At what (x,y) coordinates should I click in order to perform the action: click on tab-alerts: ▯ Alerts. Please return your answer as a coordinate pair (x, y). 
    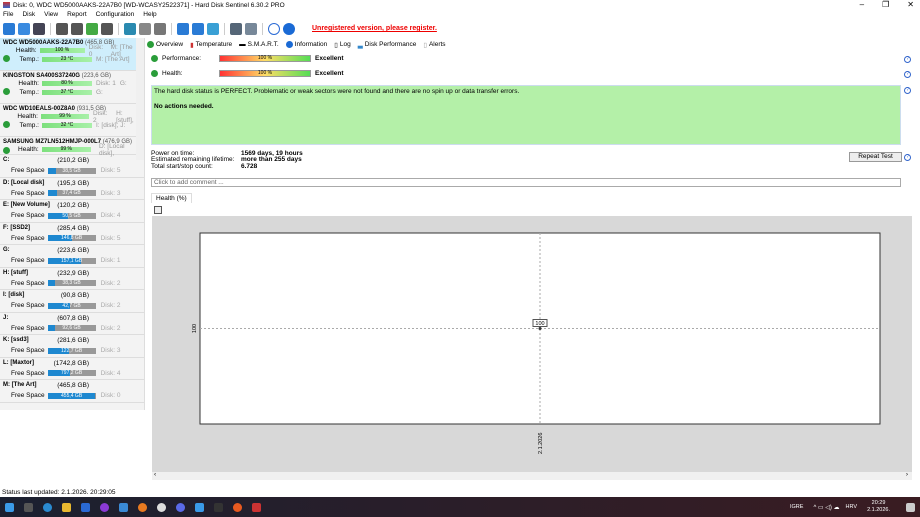
    Looking at the image, I should click on (434, 45).